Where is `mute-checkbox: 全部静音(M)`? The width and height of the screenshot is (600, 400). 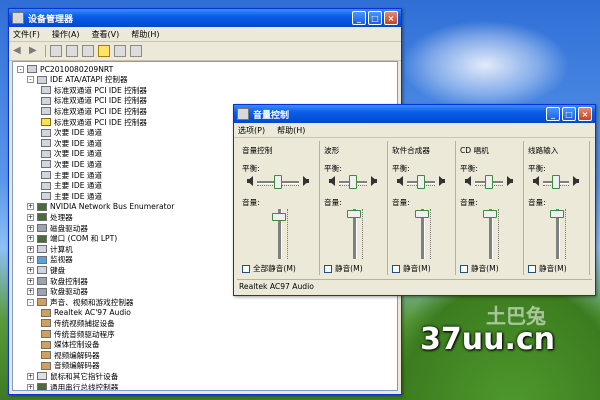
mute-checkbox: 全部静音(M) is located at coordinates (269, 268).